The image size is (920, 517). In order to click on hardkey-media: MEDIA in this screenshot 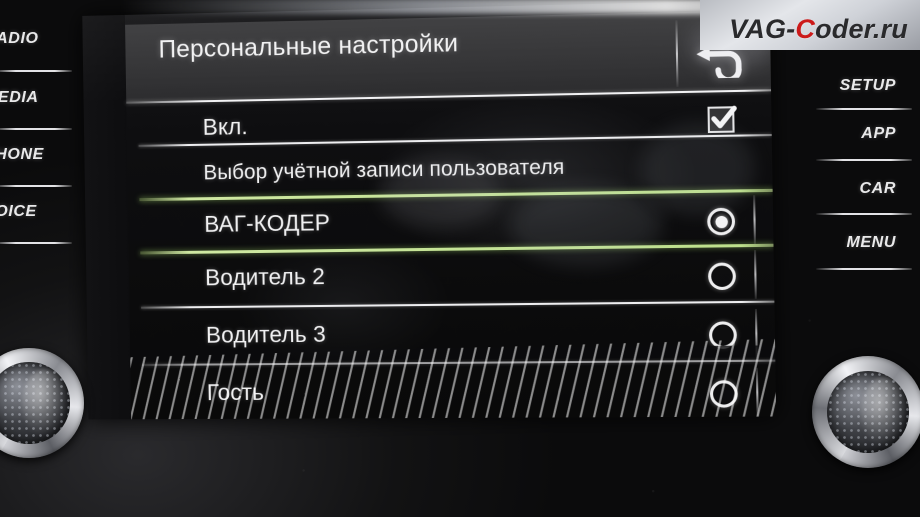, I will do `click(19, 98)`.